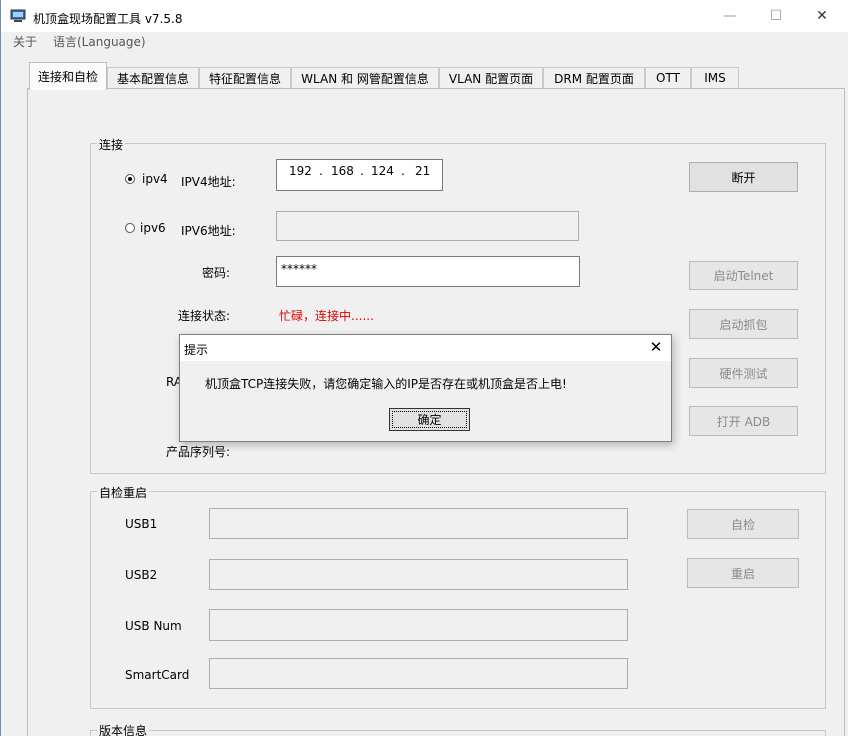 This screenshot has width=848, height=736. I want to click on ipv4-octet-1: 192, so click(300, 171).